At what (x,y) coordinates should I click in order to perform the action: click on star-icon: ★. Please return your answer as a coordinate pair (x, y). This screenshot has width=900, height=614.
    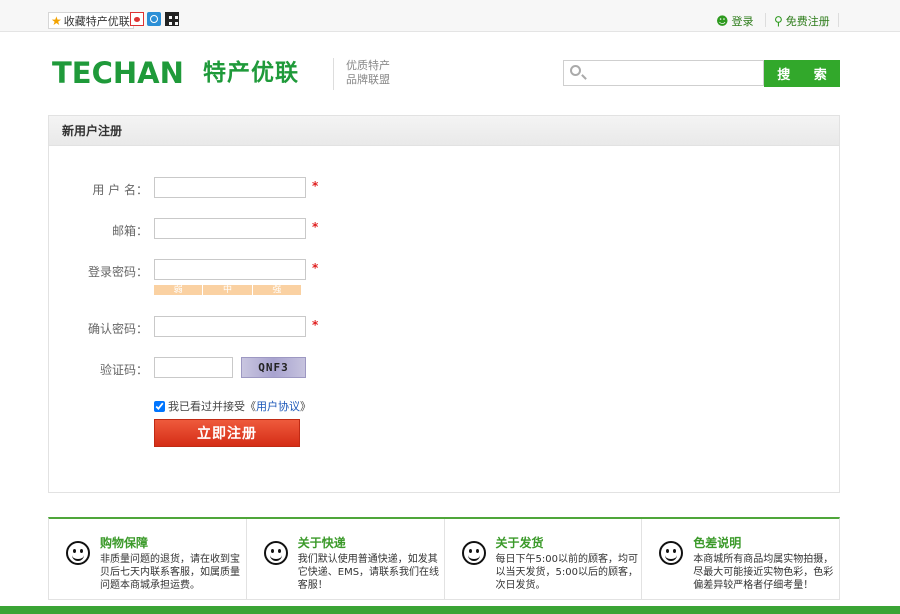
    Looking at the image, I should click on (56, 20).